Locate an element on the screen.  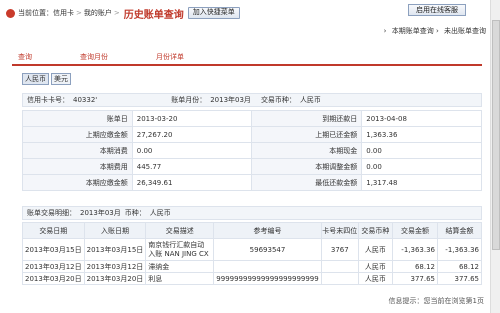
breadcrumb: 当前位置： 信用卡 > 我的账户 > 历史账单查询 加入快捷菜单 is located at coordinates (123, 13).